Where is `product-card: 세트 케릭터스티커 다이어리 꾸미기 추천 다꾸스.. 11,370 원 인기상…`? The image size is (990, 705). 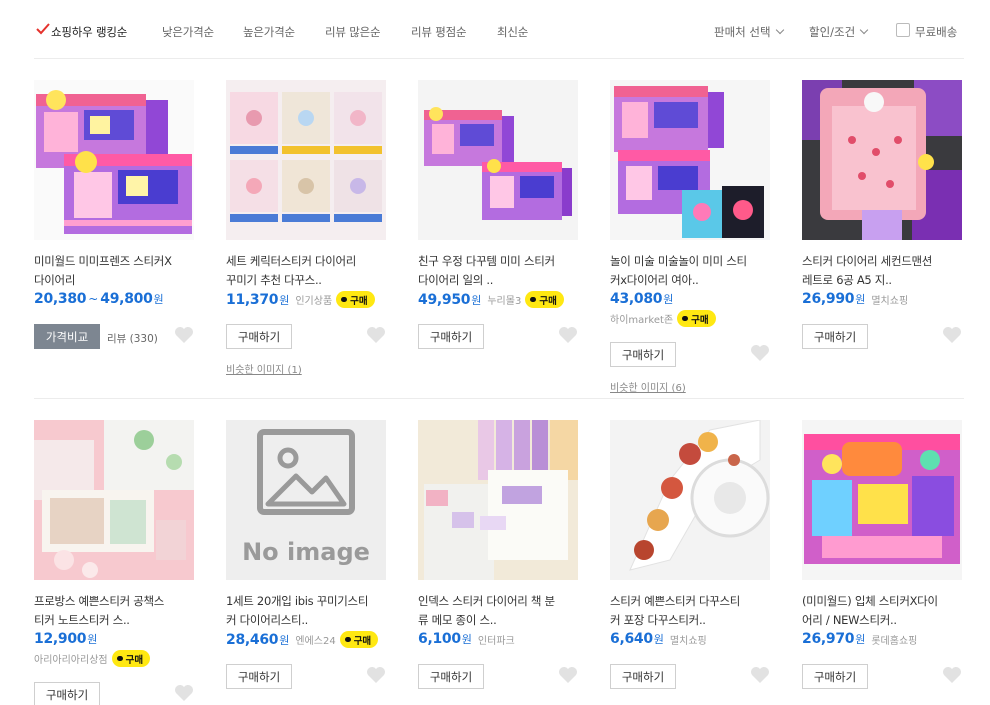
product-card: 세트 케릭터스티커 다이어리 꾸미기 추천 다꾸스.. 11,370 원 인기상… is located at coordinates (306, 230).